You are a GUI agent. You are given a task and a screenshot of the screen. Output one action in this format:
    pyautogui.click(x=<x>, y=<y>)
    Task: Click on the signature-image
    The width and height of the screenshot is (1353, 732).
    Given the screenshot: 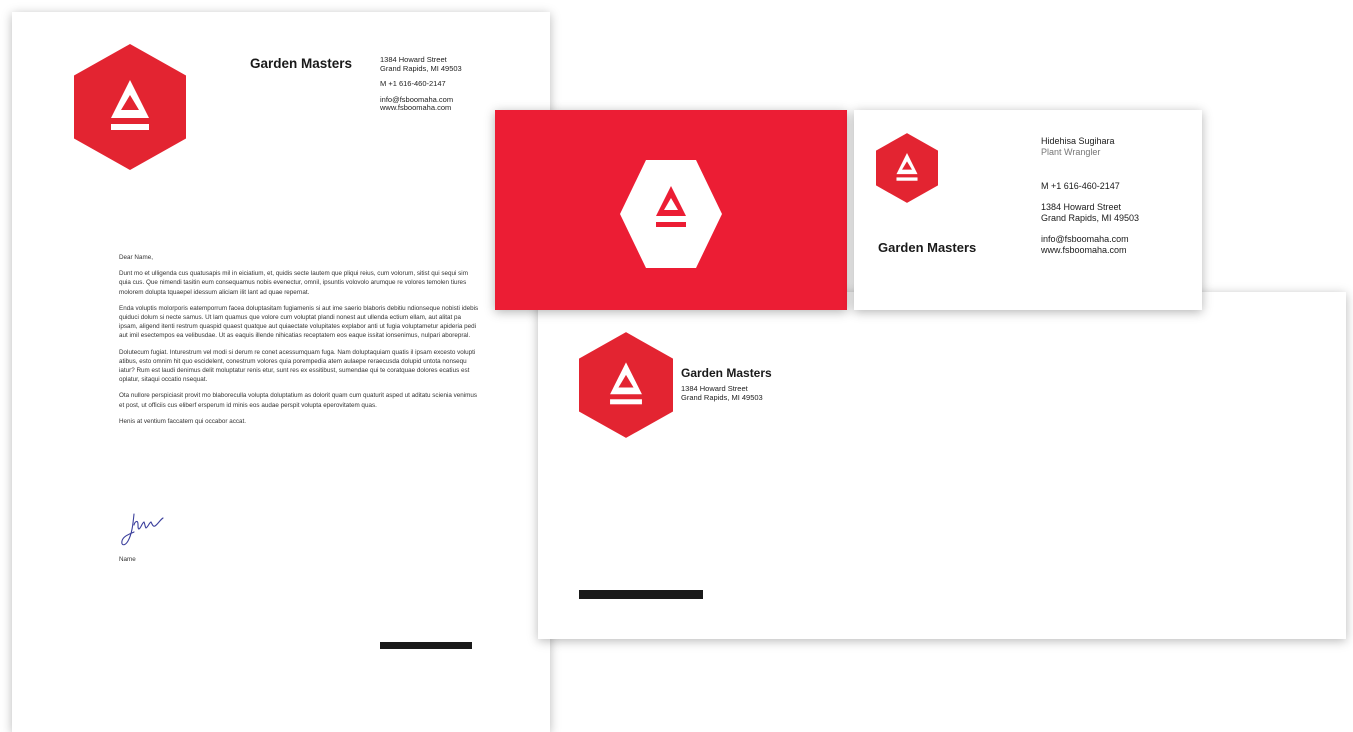 What is the action you would take?
    pyautogui.click(x=142, y=529)
    